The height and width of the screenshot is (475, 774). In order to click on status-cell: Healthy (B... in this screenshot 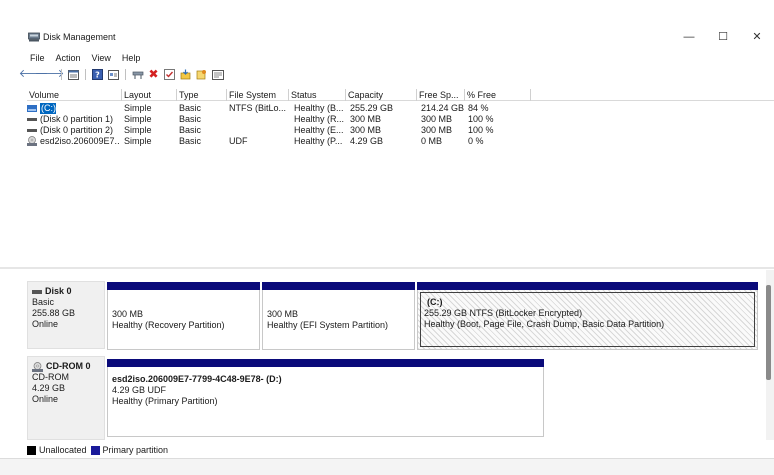, I will do `click(319, 108)`.